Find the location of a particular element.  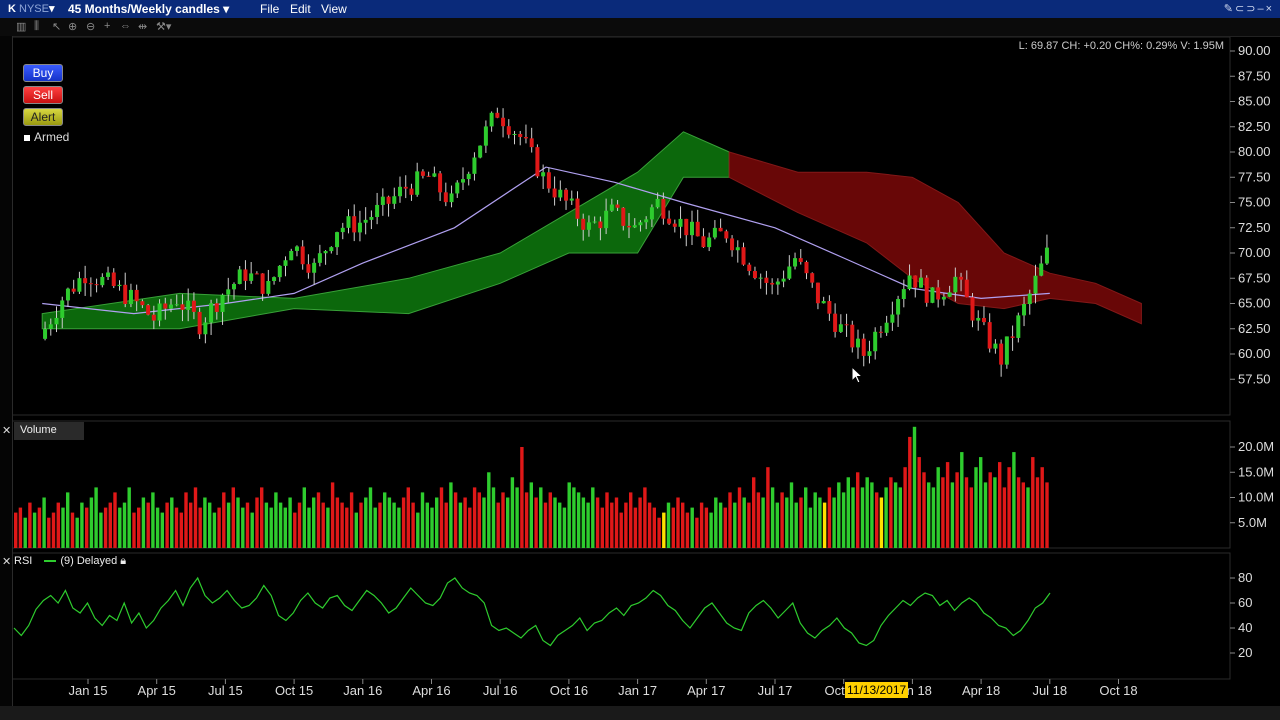

window-controls: ✎⊂⊃–× is located at coordinates (1249, 8).